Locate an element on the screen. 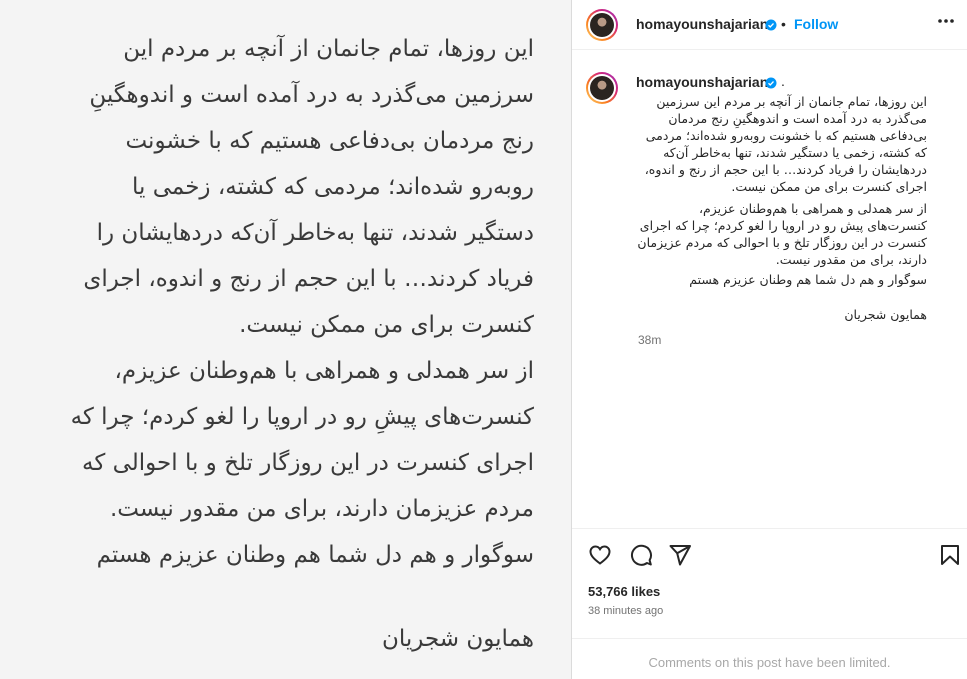 Image resolution: width=967 pixels, height=679 pixels. avatar is located at coordinates (602, 25).